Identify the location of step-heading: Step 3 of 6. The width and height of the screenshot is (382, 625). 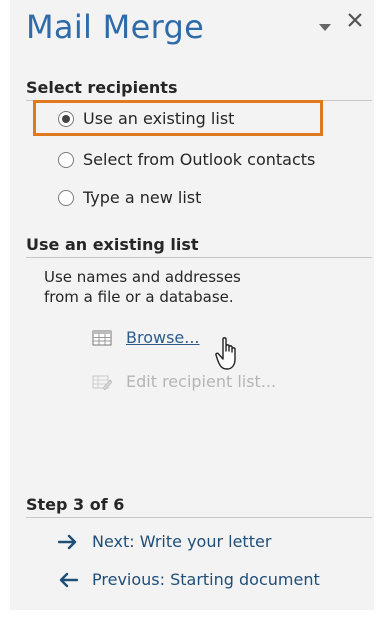
(75, 504).